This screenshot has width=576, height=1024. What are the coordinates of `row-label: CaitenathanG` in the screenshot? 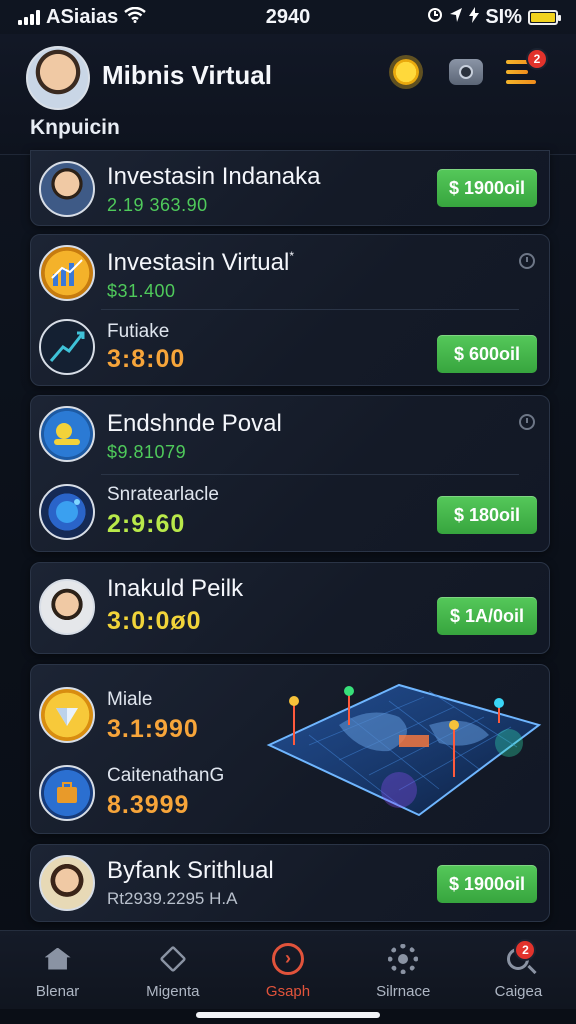 It's located at (166, 775).